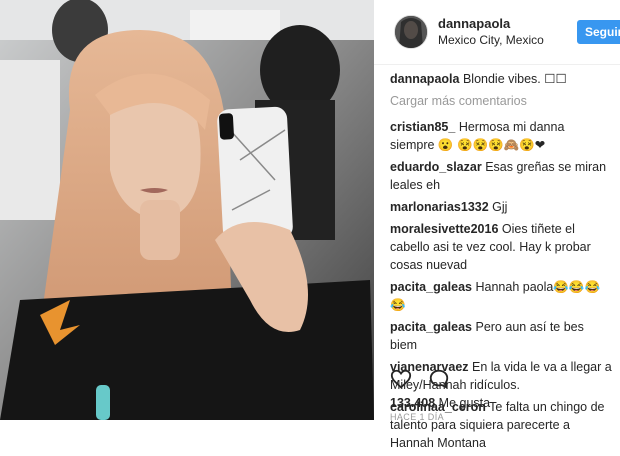  Describe the element at coordinates (514, 79) in the screenshot. I see `caption-text: Blondie vibes. ☐☐` at that location.